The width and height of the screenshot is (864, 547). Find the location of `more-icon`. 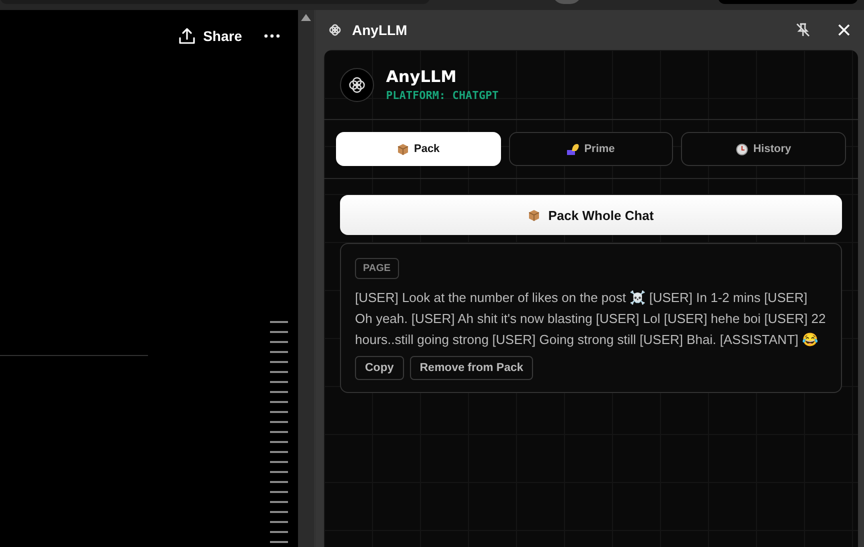

more-icon is located at coordinates (272, 36).